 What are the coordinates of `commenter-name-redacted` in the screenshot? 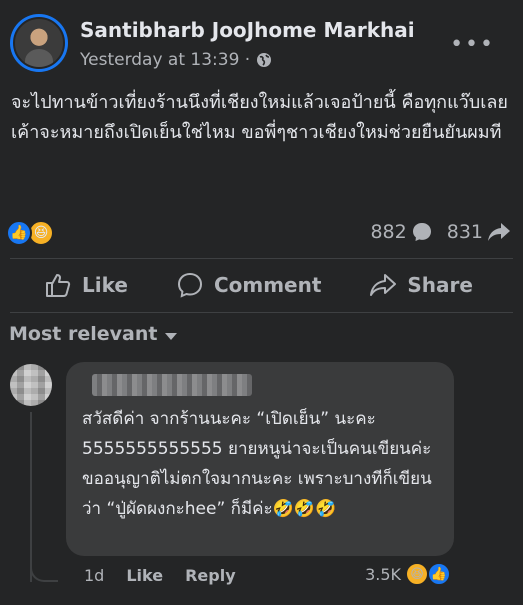 It's located at (172, 385).